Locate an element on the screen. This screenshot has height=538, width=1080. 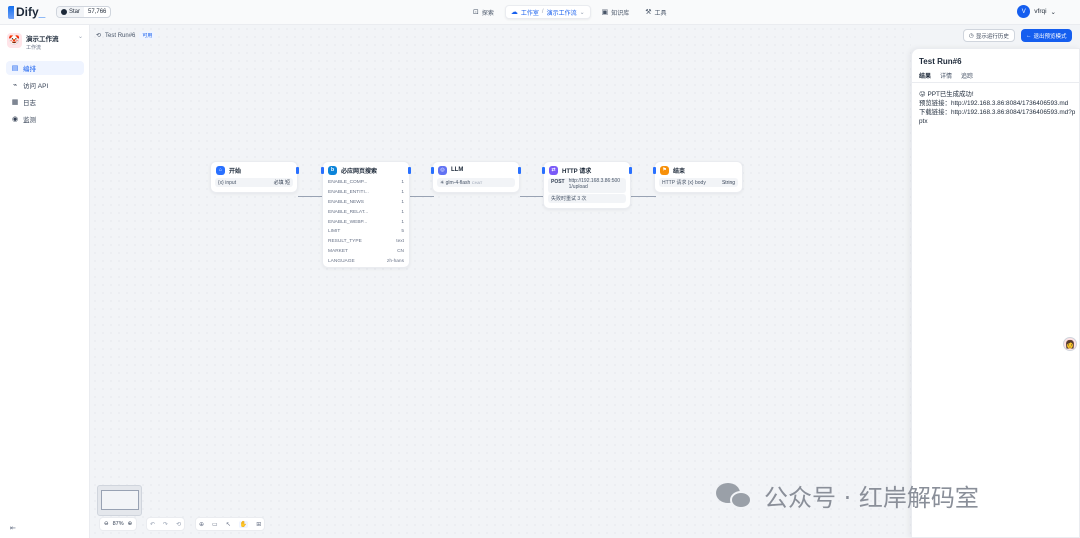
github-star-label-box: Star is located at coordinates (71, 12).